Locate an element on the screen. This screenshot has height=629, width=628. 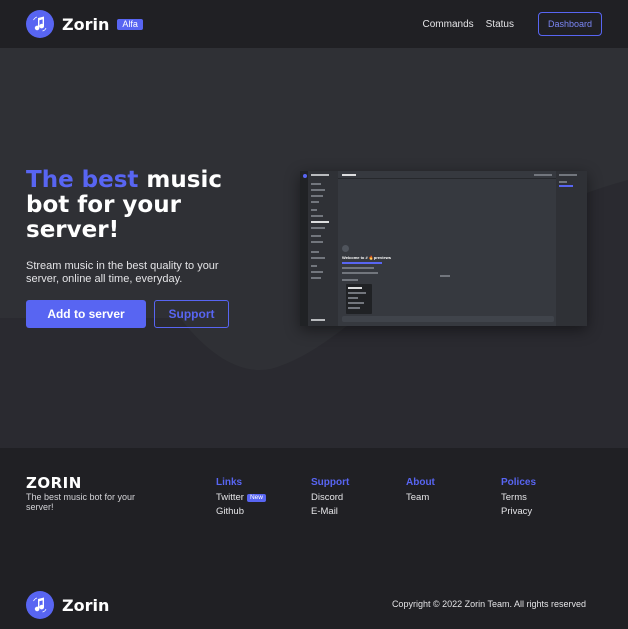
footer-link-terms: Terms is located at coordinates (518, 498).